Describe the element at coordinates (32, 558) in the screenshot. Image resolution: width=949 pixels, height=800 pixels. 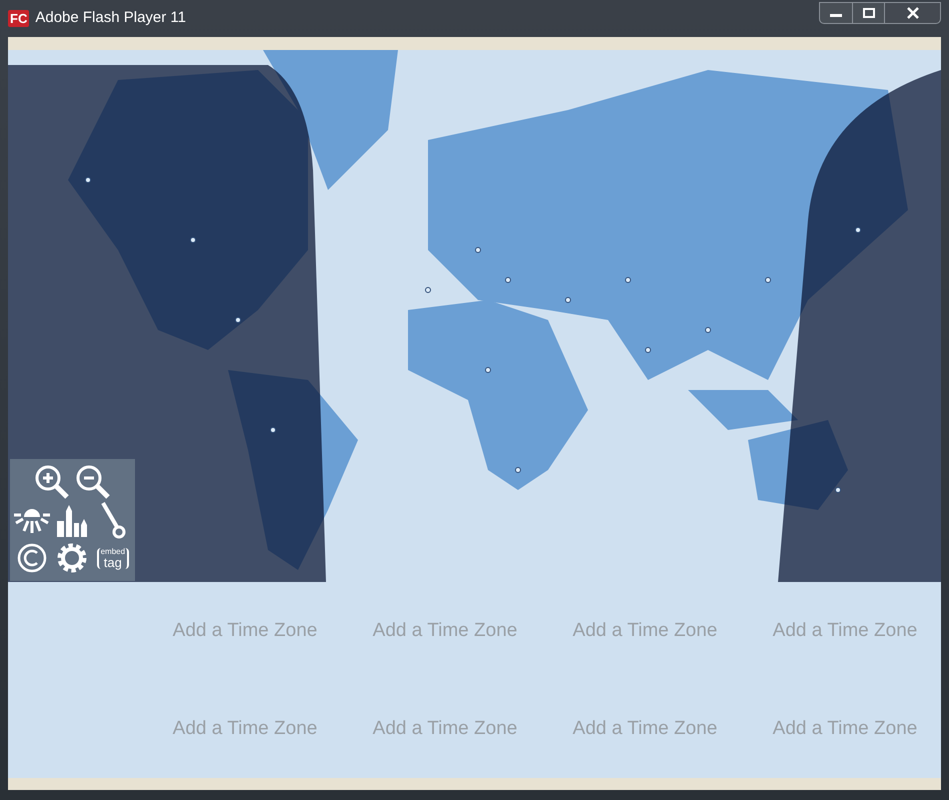
I see `copyright-icon` at that location.